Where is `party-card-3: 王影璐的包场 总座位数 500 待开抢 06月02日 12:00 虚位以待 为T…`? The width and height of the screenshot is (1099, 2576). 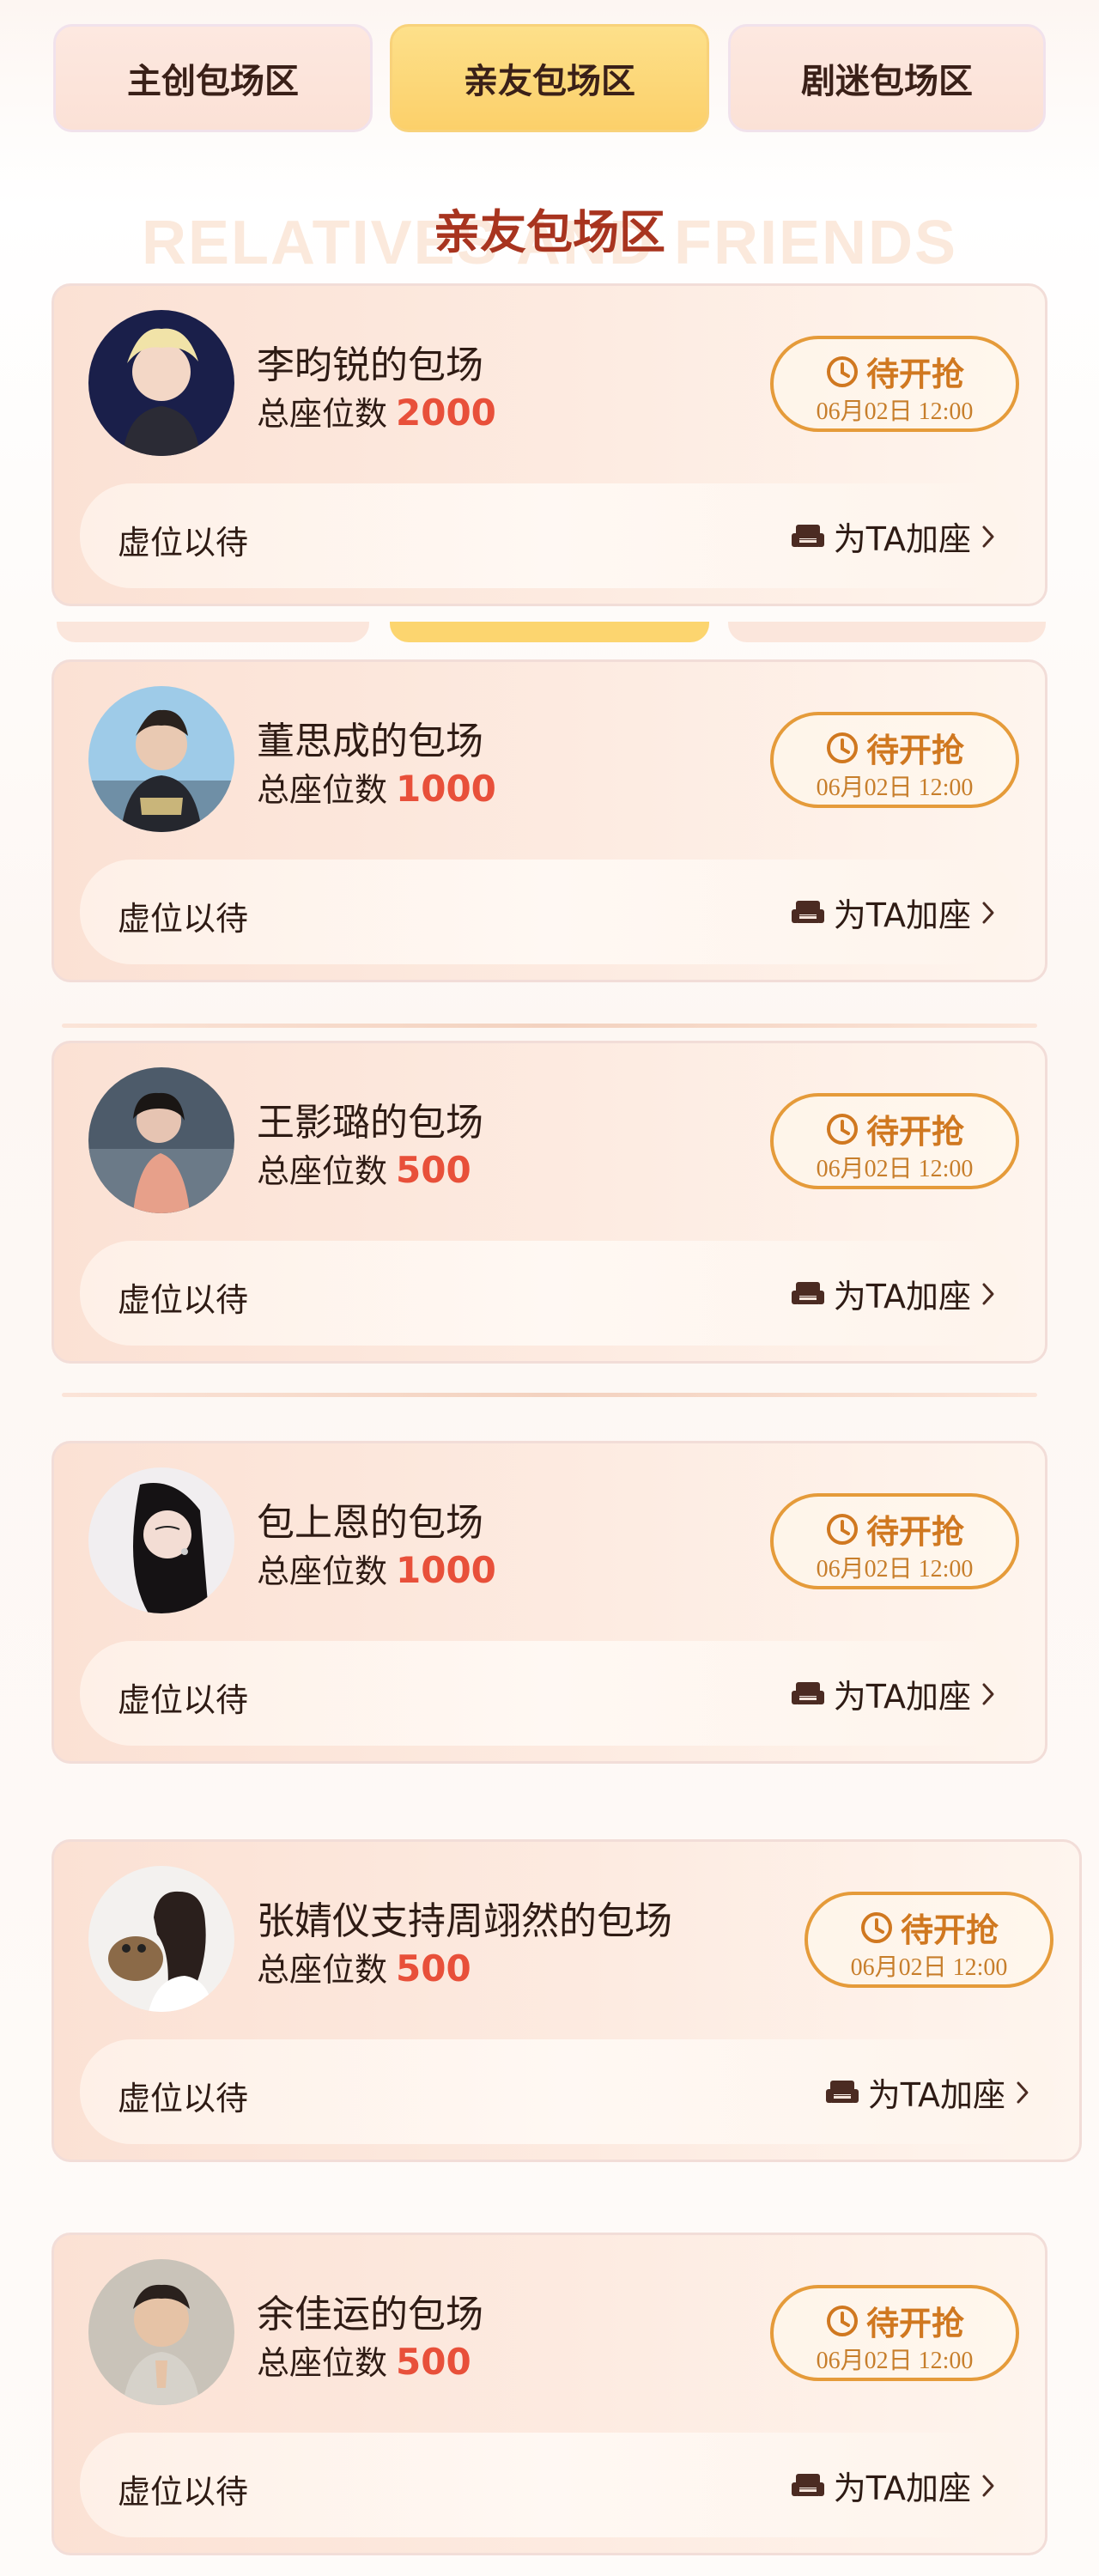
party-card-3: 王影璐的包场 总座位数 500 待开抢 06月02日 12:00 虚位以待 为T… is located at coordinates (549, 1202).